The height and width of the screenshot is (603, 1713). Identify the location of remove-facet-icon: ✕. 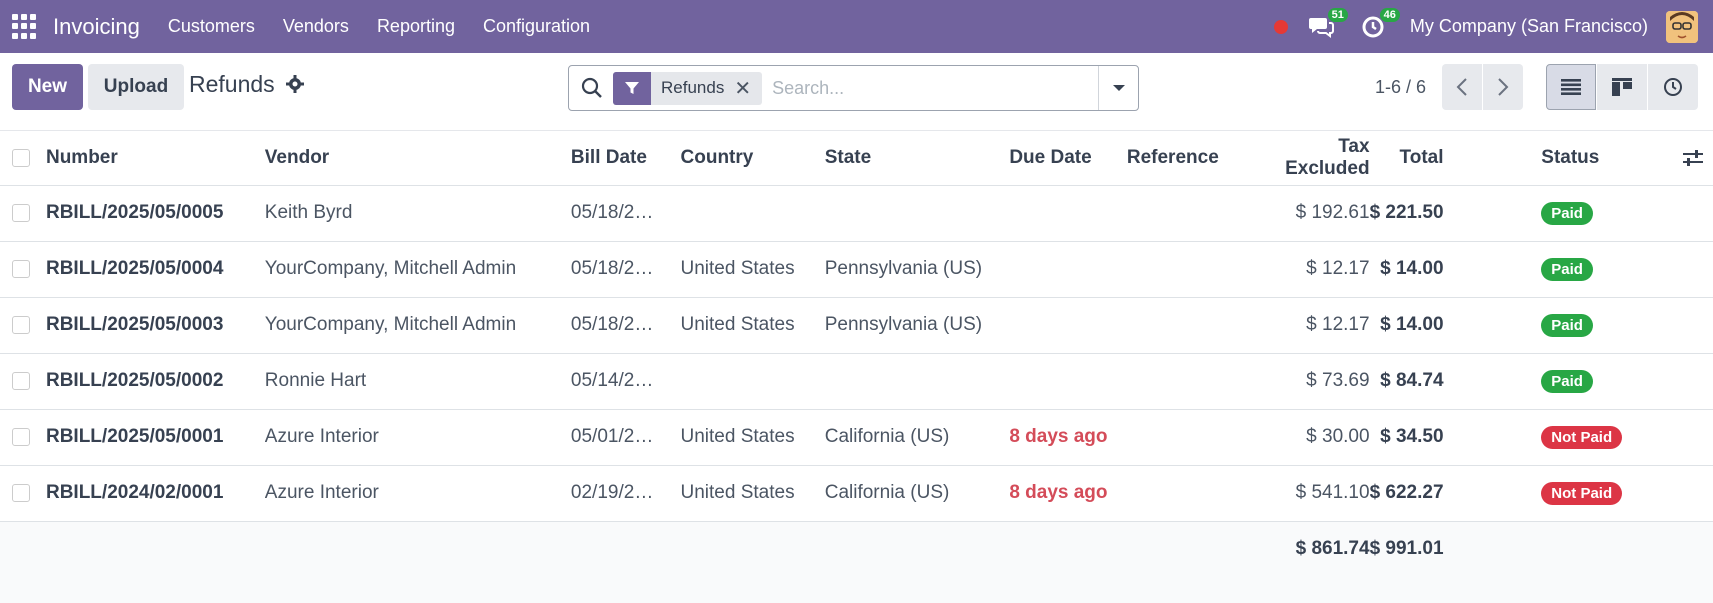
(748, 88).